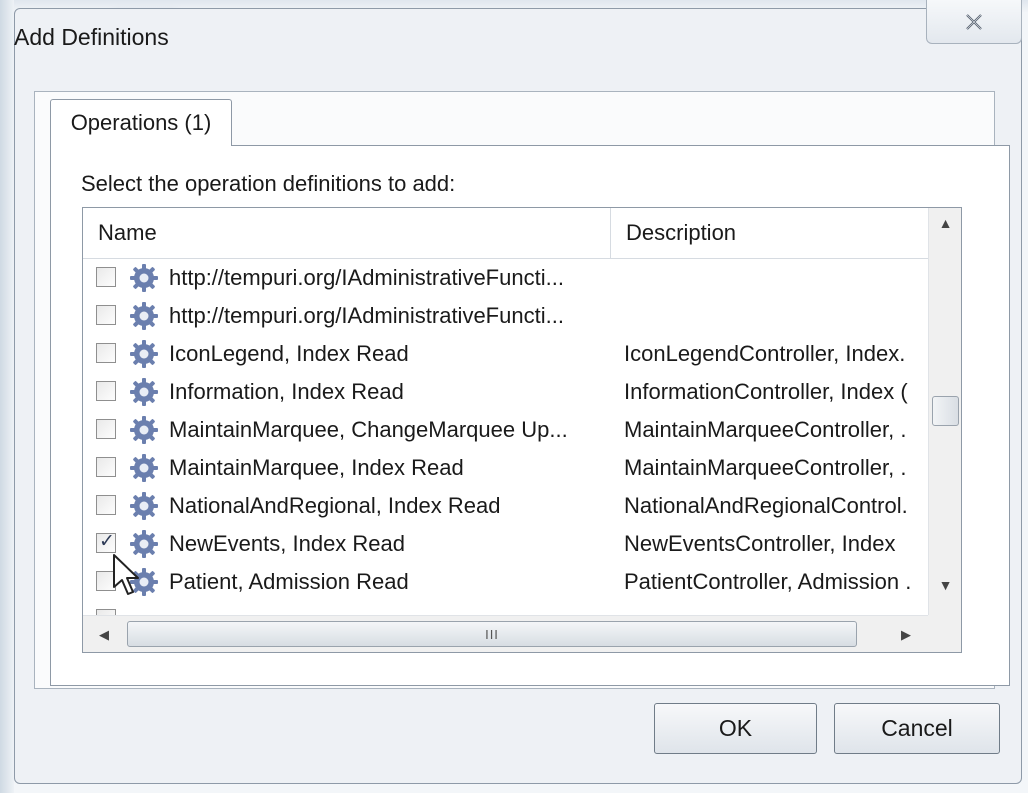  I want to click on column-header-name: Name, so click(347, 233).